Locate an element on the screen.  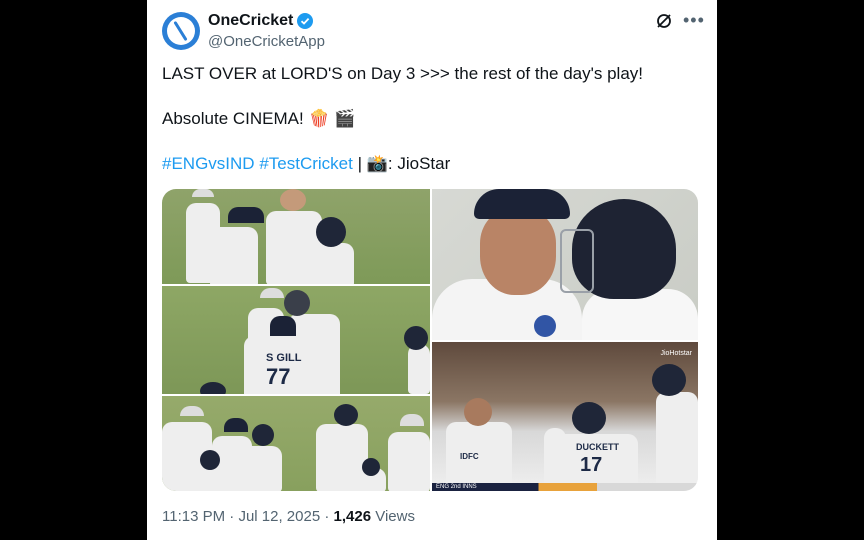
tweet-date: Jul 12, 2025 is located at coordinates (279, 516).